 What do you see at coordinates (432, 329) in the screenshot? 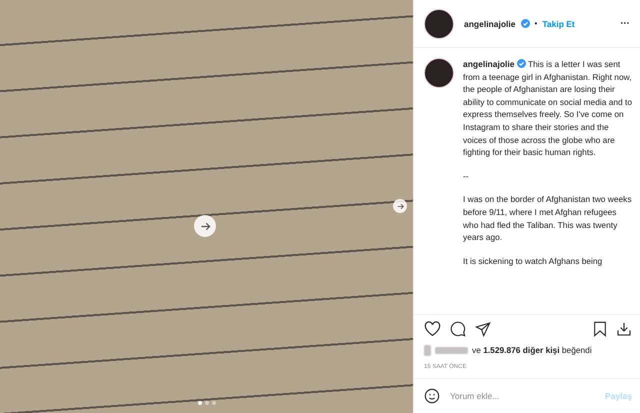
I see `heart-icon` at bounding box center [432, 329].